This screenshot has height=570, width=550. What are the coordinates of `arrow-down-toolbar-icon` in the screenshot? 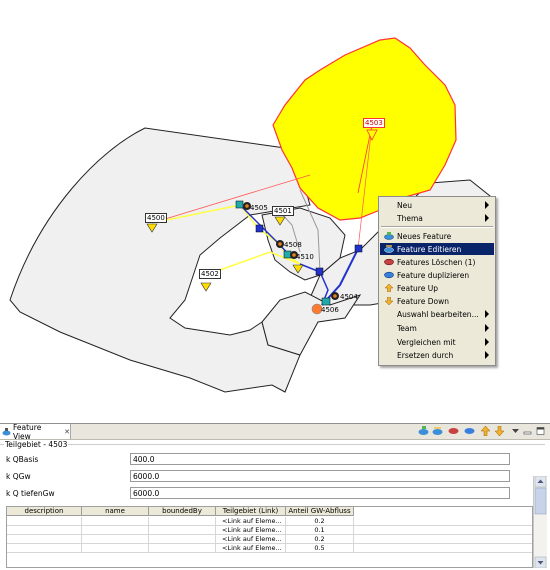 It's located at (499, 431).